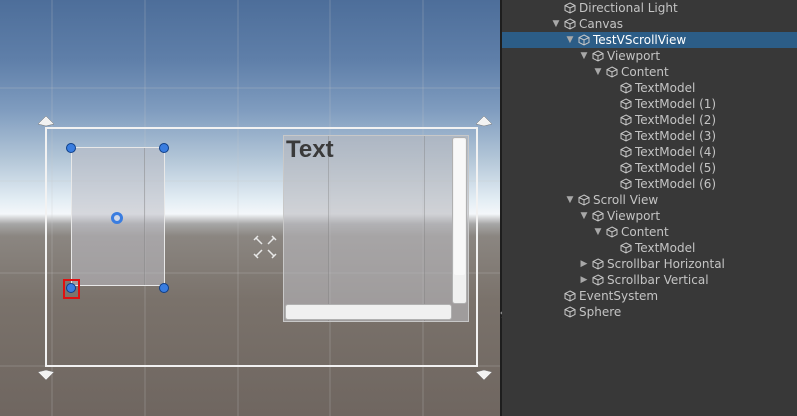  I want to click on hierarchy-item: ▼ Canvas, so click(649, 24).